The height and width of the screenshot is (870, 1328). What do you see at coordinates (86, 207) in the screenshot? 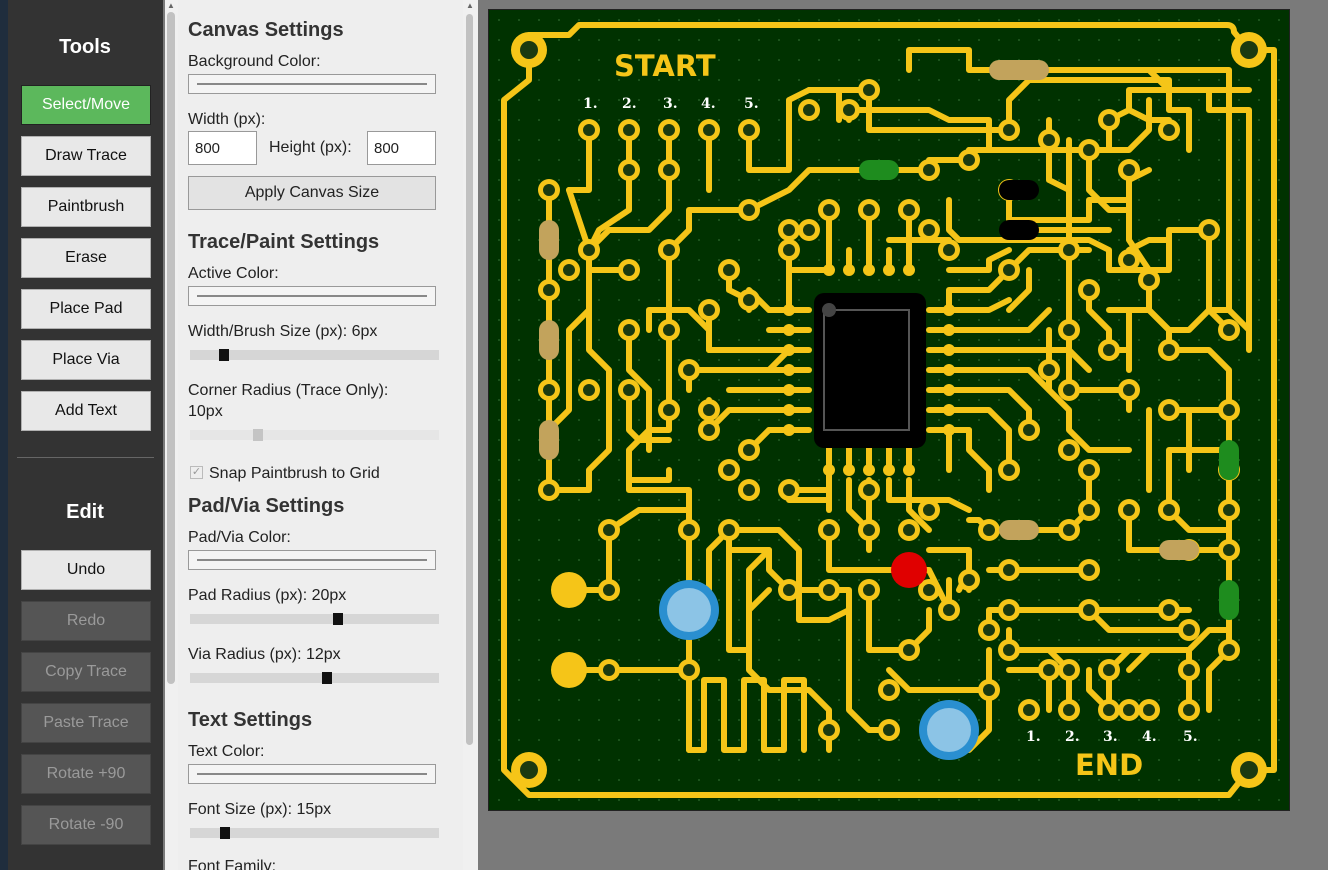
I see `paintbrush-button: Paintbrush` at bounding box center [86, 207].